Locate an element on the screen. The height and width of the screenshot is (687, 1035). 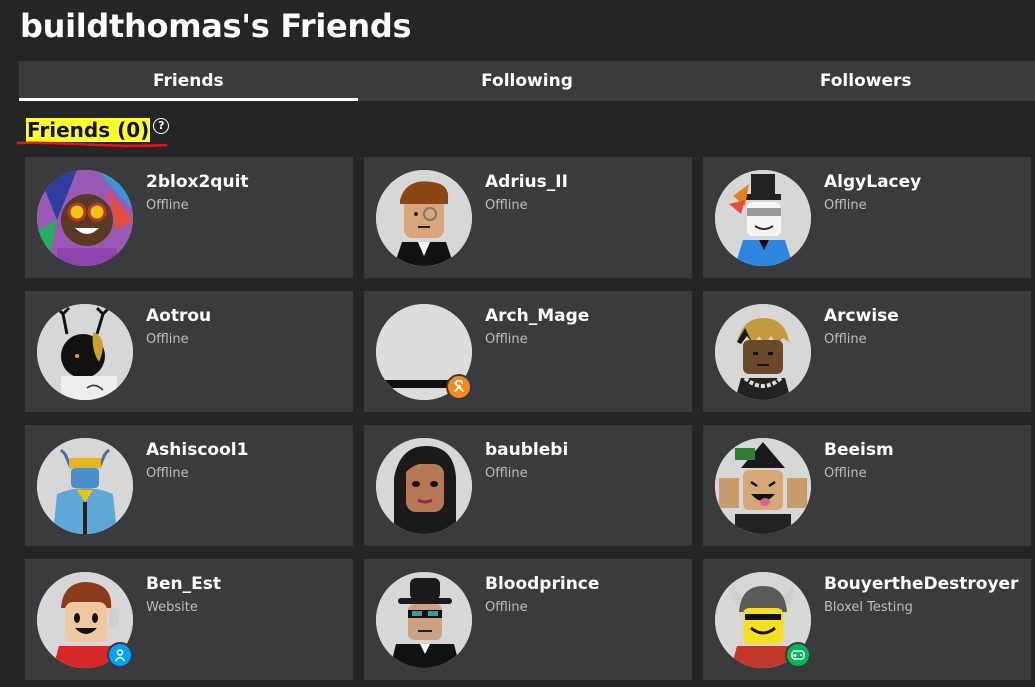
help-icon: ? is located at coordinates (161, 126).